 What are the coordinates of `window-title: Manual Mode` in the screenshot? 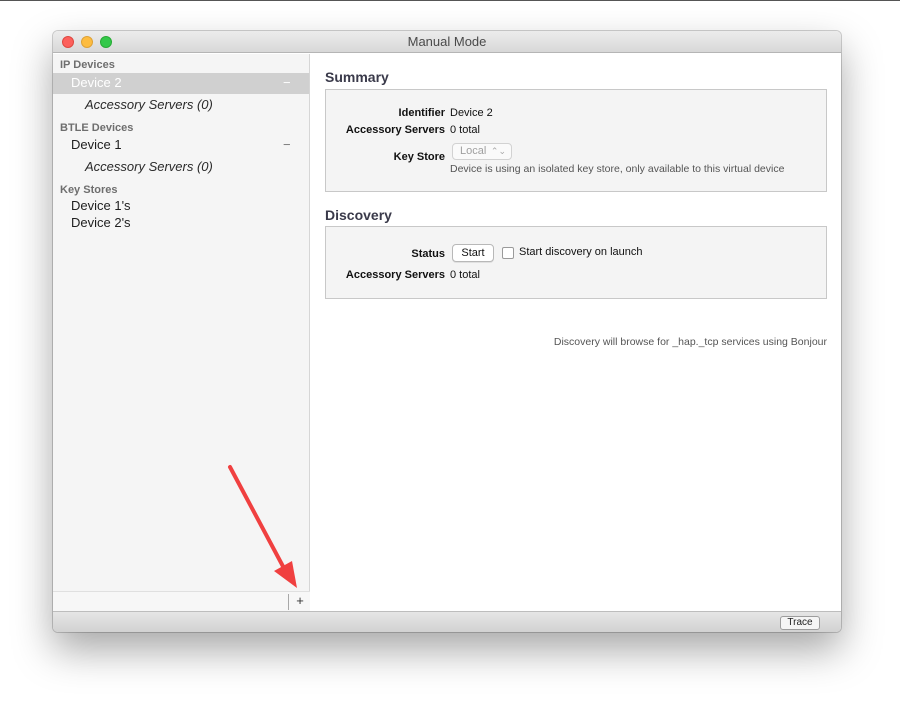 It's located at (447, 41).